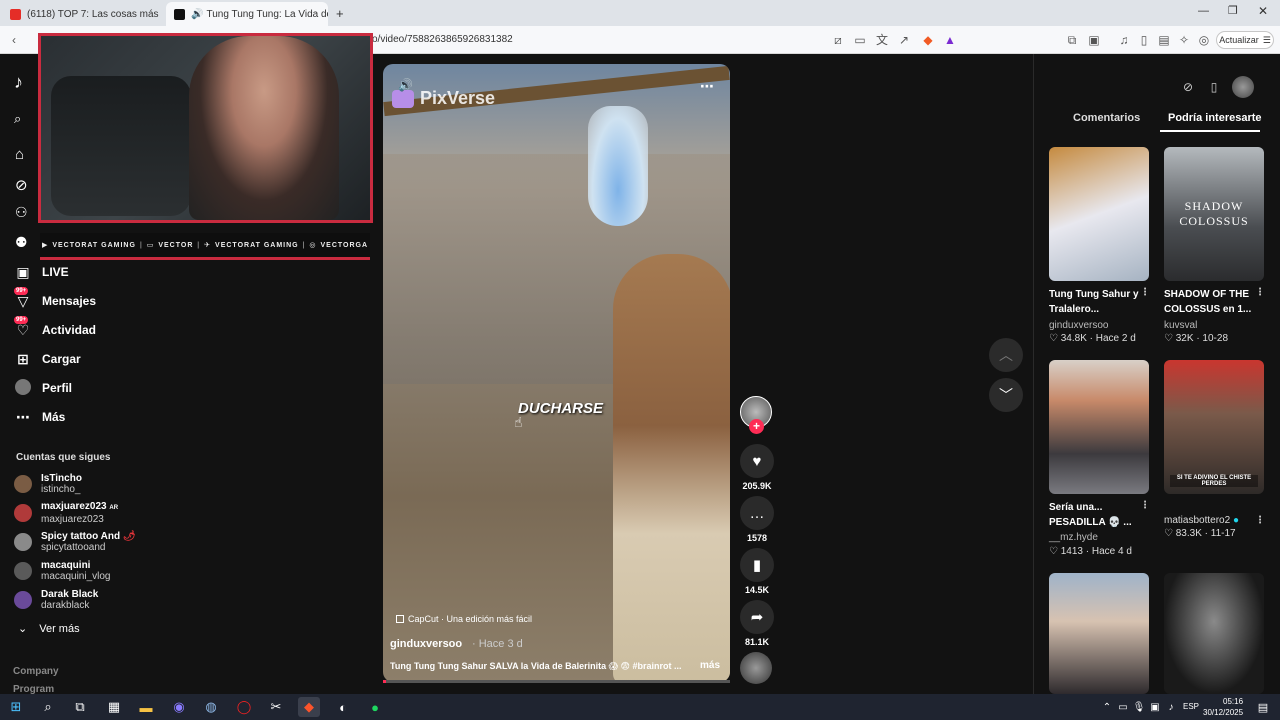 The image size is (1280, 720). What do you see at coordinates (1201, 520) in the screenshot?
I see `suggested-video-author: matiasbottero2 ●` at bounding box center [1201, 520].